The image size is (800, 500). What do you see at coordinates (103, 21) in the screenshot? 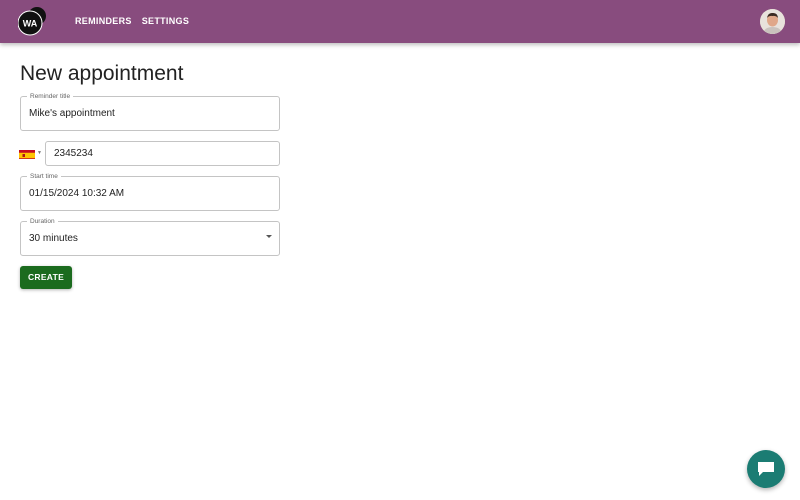
I see `nav-reminders: REMINDERS` at bounding box center [103, 21].